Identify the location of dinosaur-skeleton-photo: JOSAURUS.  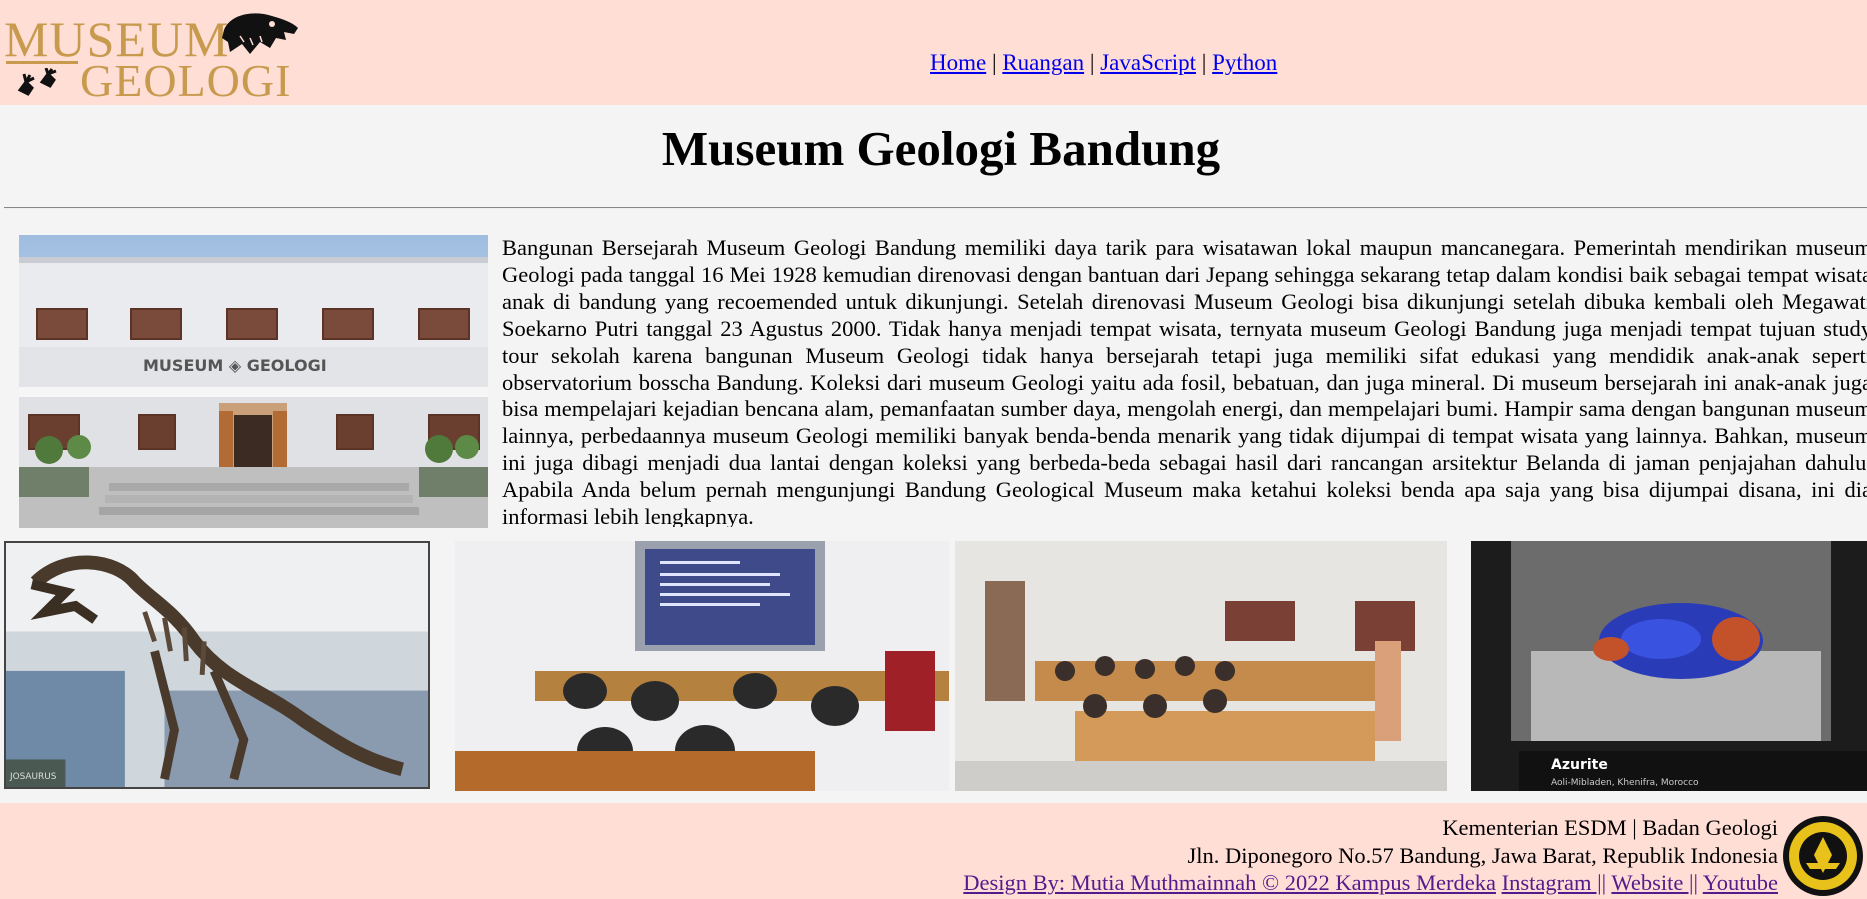
(217, 665).